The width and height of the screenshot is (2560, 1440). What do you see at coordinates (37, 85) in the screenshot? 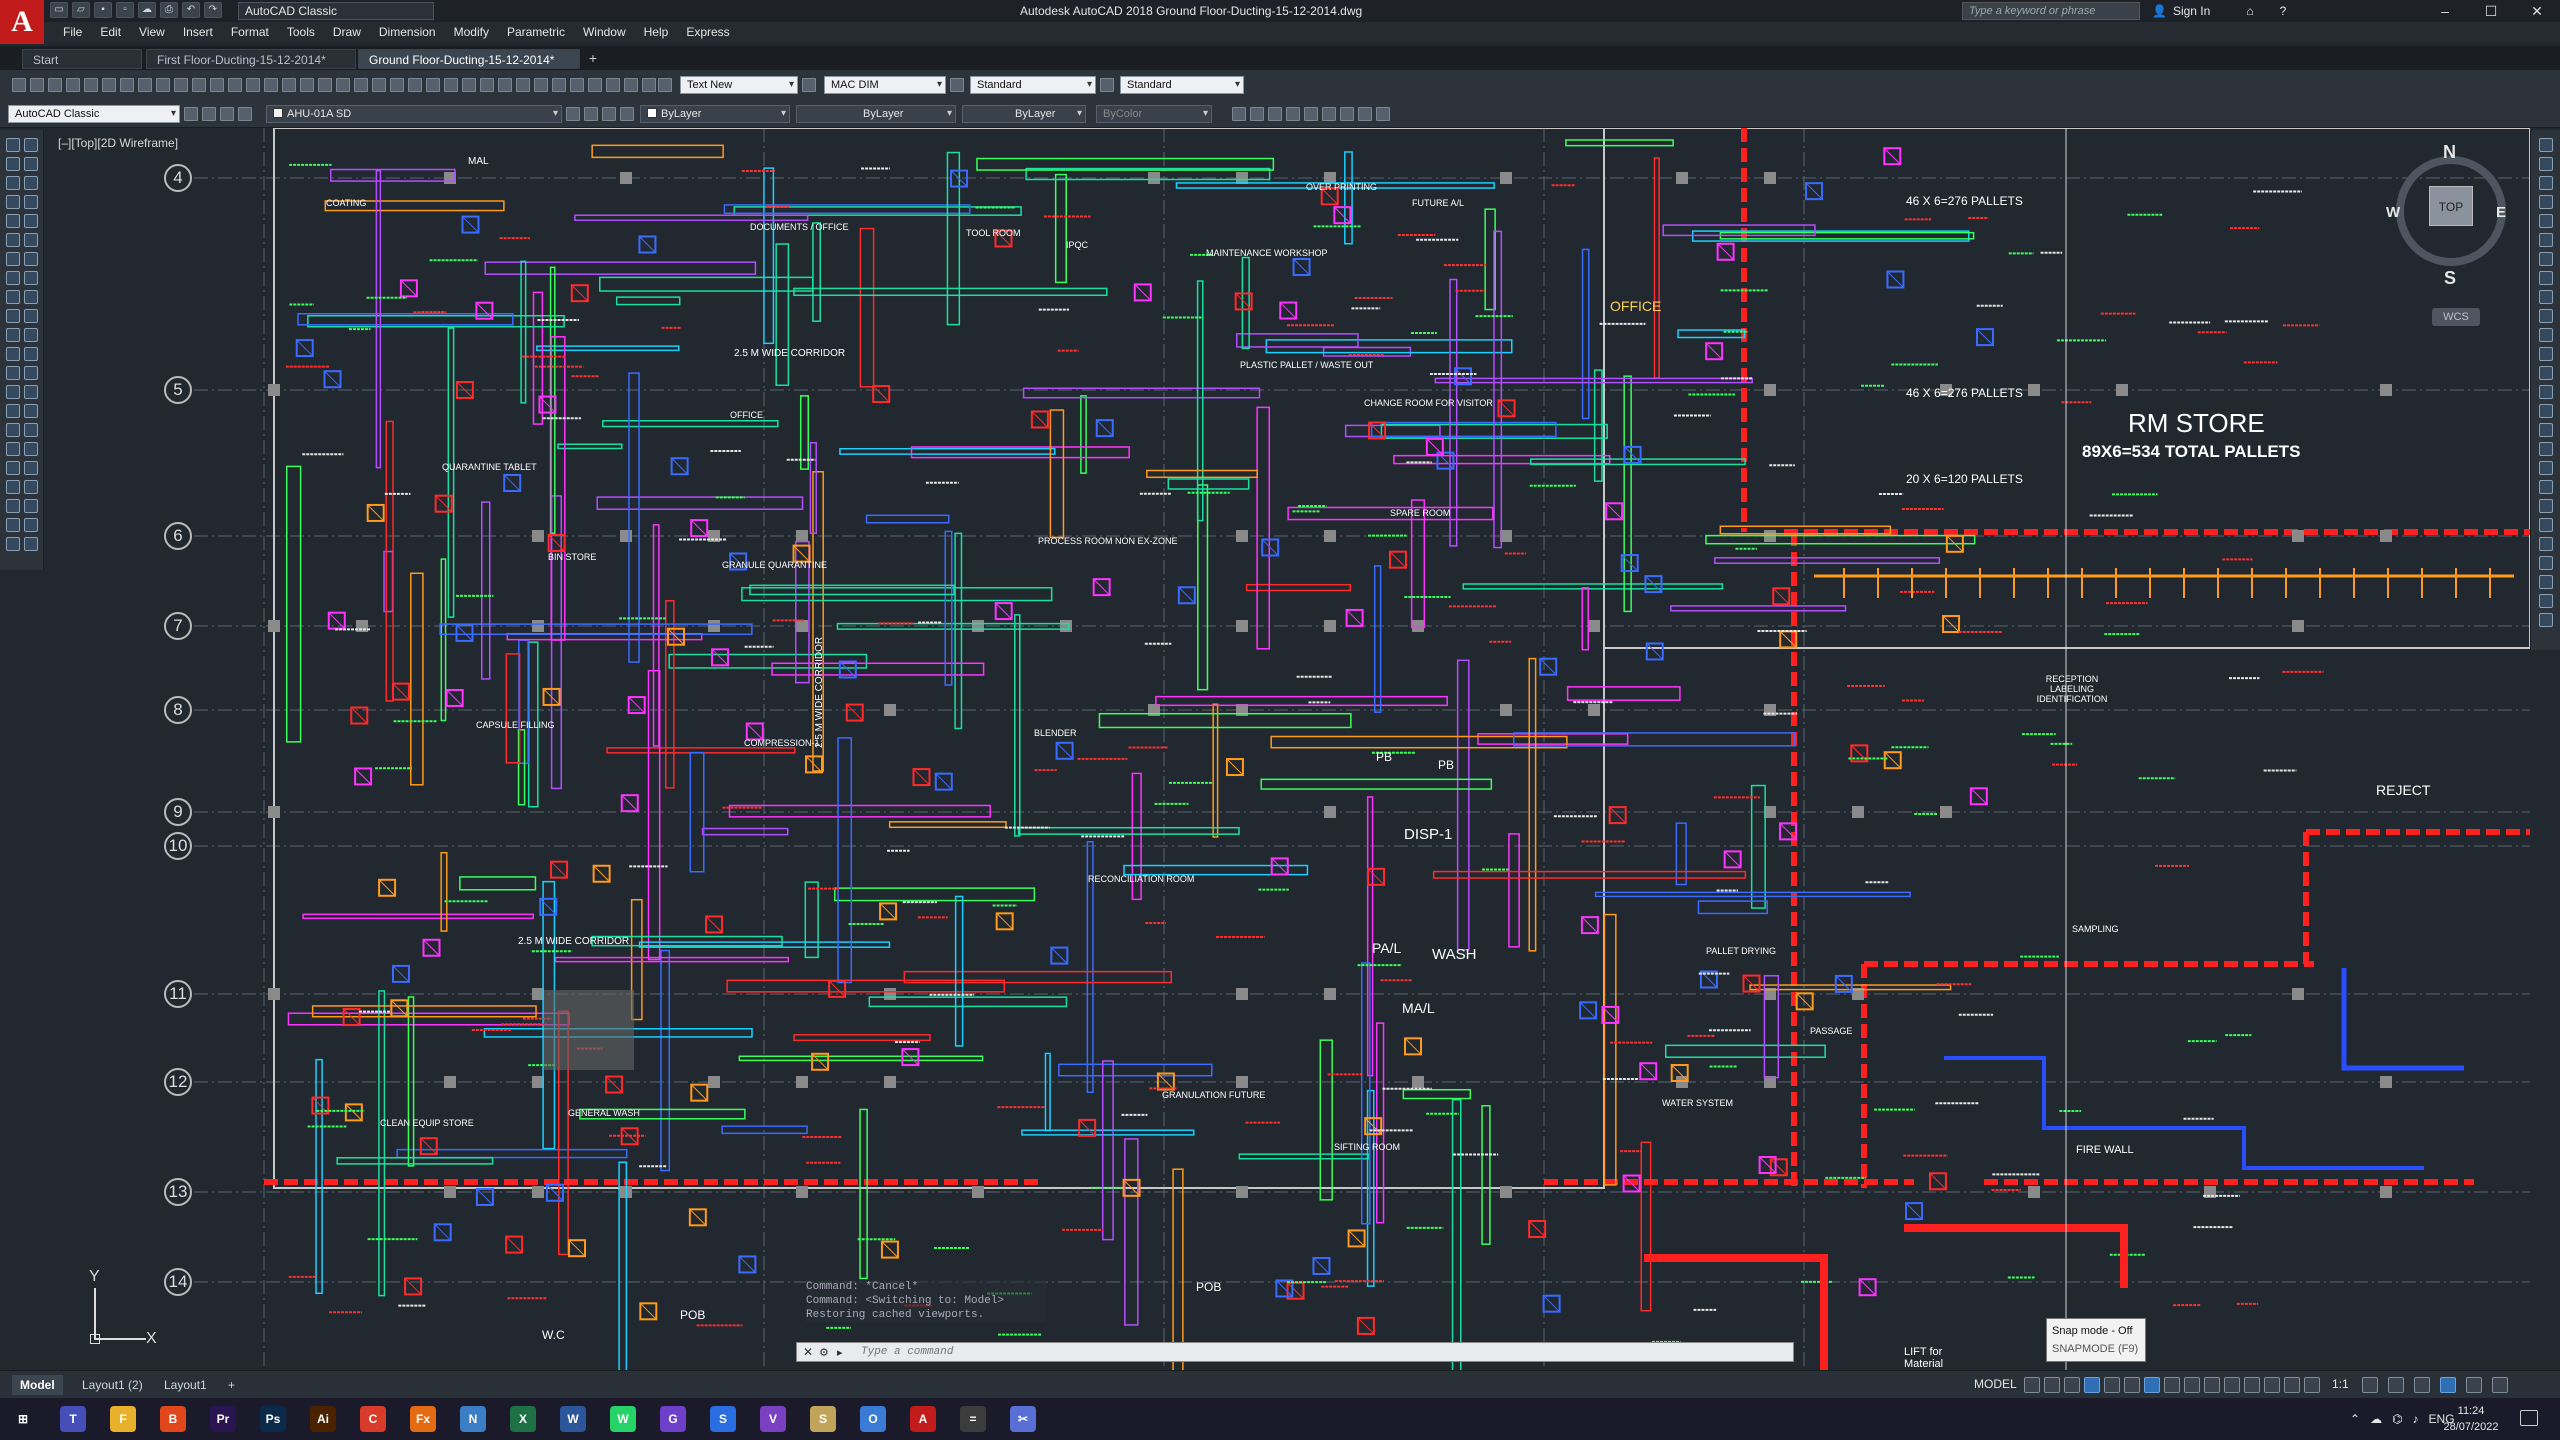
I see `open-icon` at bounding box center [37, 85].